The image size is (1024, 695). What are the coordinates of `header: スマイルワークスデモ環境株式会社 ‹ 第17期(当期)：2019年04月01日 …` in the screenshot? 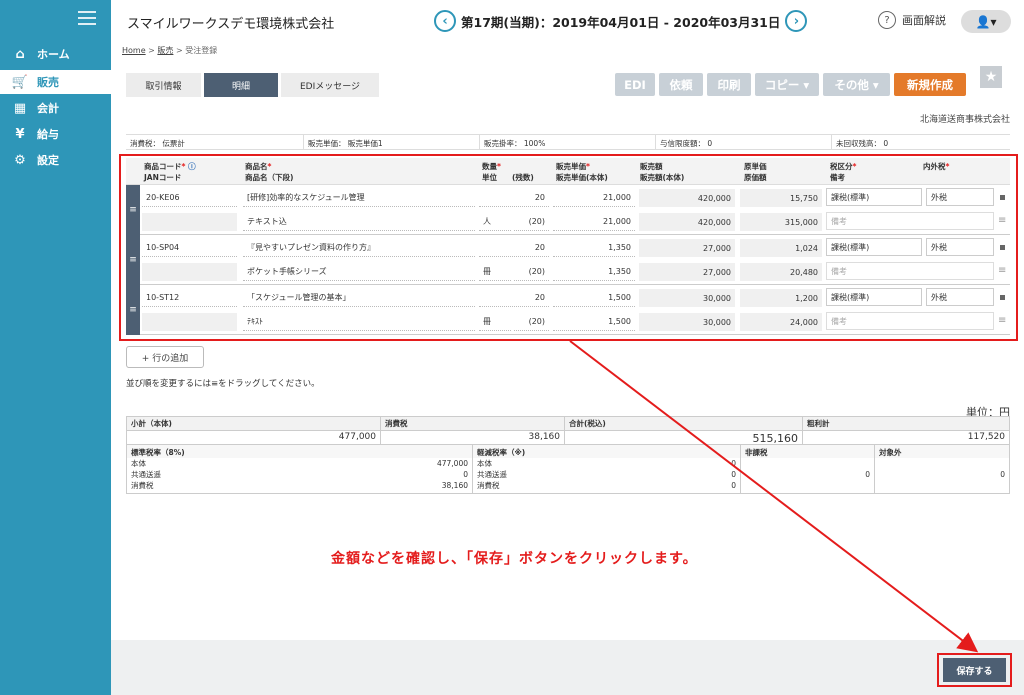 It's located at (567, 21).